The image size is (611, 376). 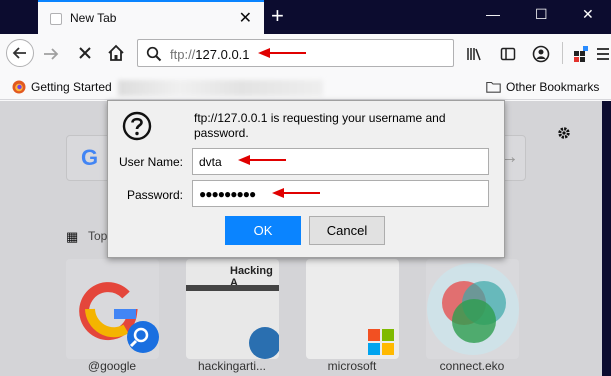 I want to click on tab-bar: New Tab ✕ + — ☐ ✕, so click(x=305, y=17).